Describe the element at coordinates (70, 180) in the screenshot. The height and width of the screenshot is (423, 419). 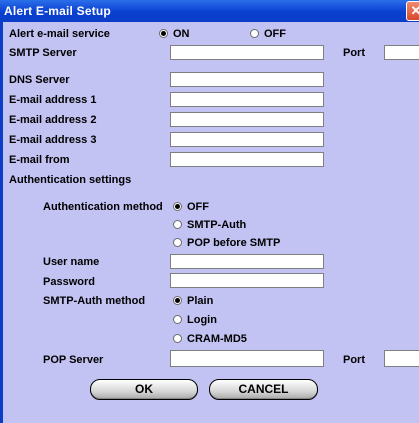
I see `auth-settings-heading: Authentication settings` at that location.